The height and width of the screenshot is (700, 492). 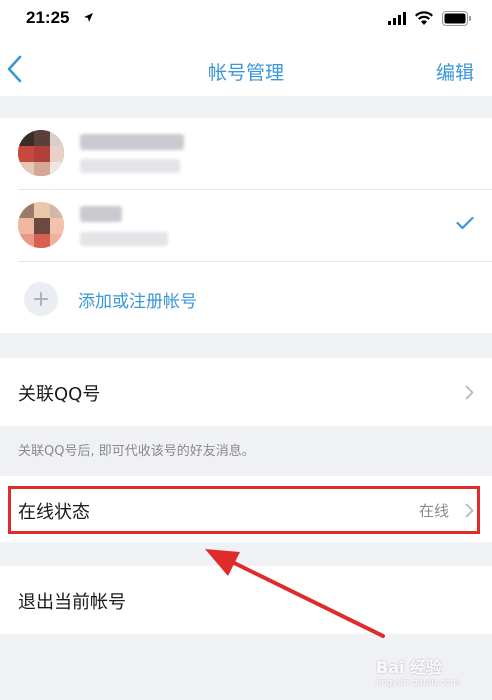 I want to click on navigation-bar: 帐号管理 编辑, so click(x=246, y=69).